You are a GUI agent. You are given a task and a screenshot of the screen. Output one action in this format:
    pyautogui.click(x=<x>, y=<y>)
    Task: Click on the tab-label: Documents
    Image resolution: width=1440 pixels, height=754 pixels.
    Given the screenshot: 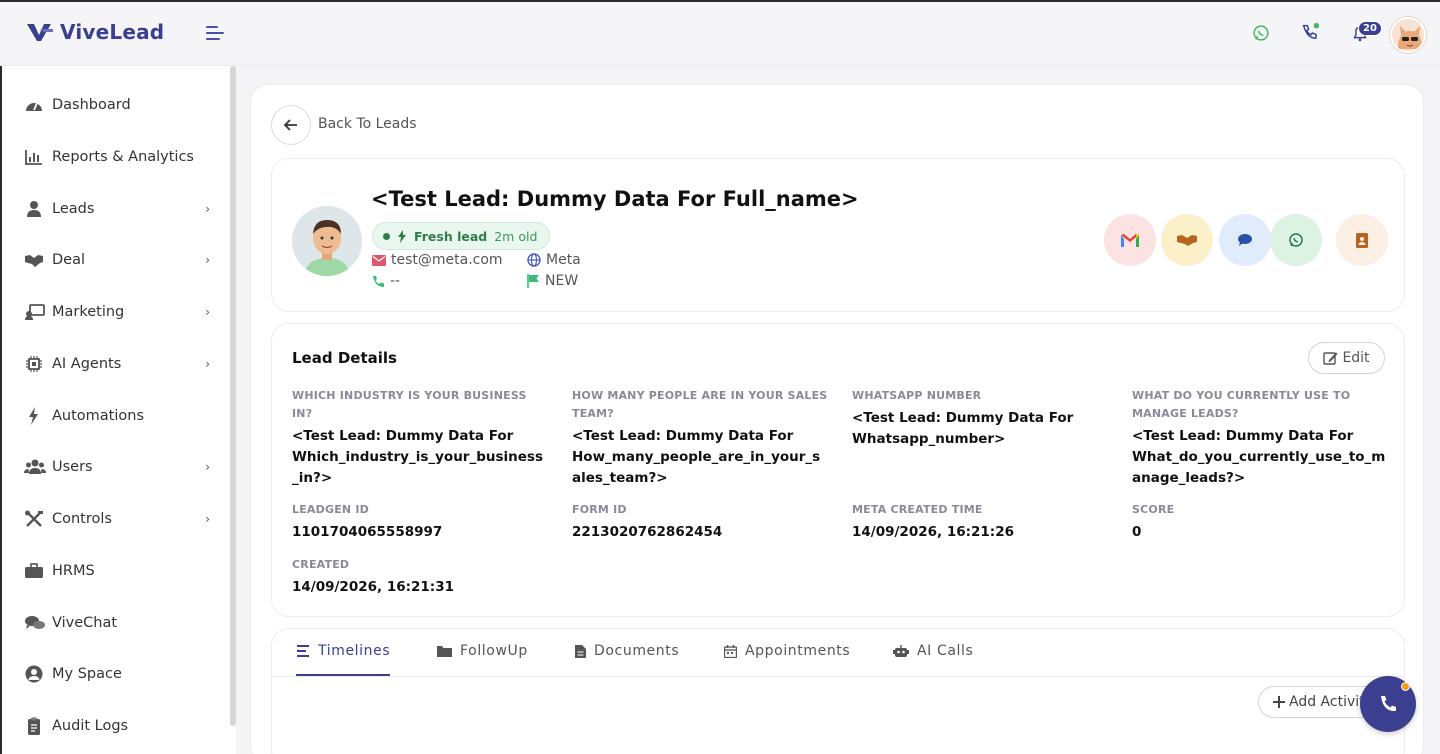 What is the action you would take?
    pyautogui.click(x=637, y=651)
    